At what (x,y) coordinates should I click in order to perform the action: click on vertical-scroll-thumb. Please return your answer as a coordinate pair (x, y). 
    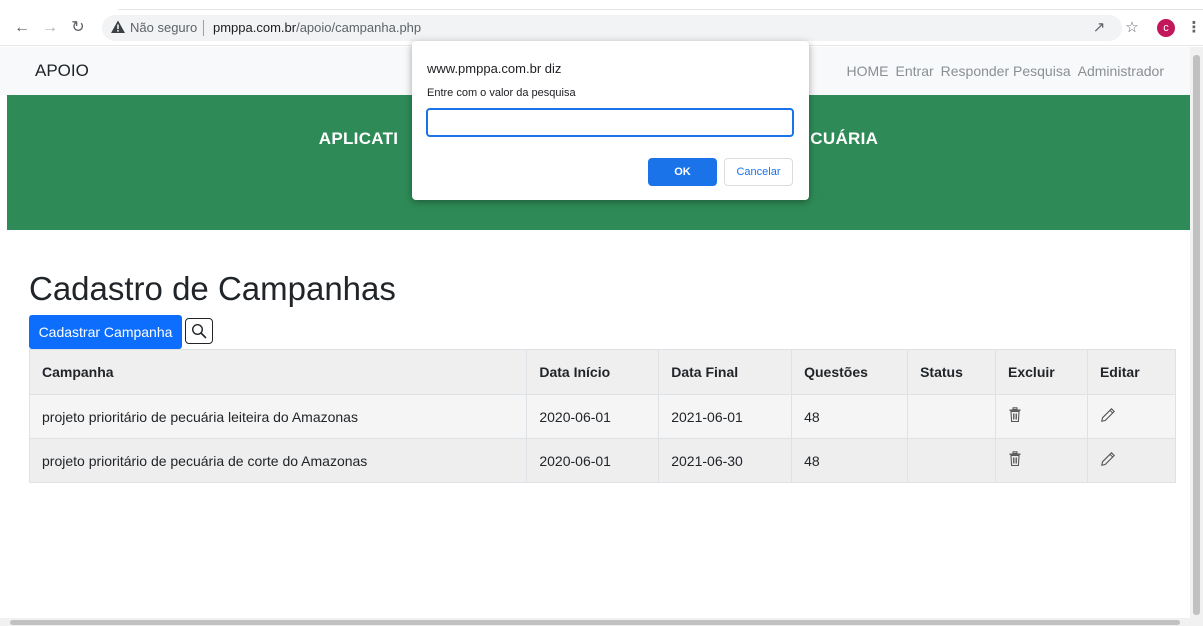
    Looking at the image, I should click on (1196, 335).